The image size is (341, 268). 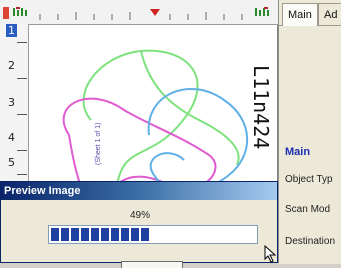 I want to click on knot-label: L11n424, so click(x=261, y=107).